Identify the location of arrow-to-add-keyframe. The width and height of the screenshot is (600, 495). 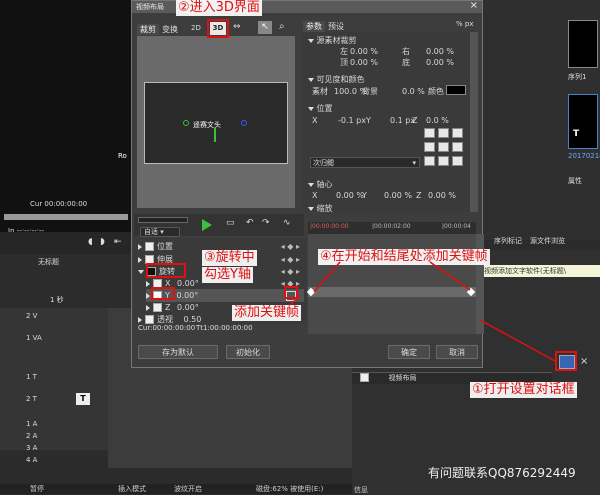
(295, 300).